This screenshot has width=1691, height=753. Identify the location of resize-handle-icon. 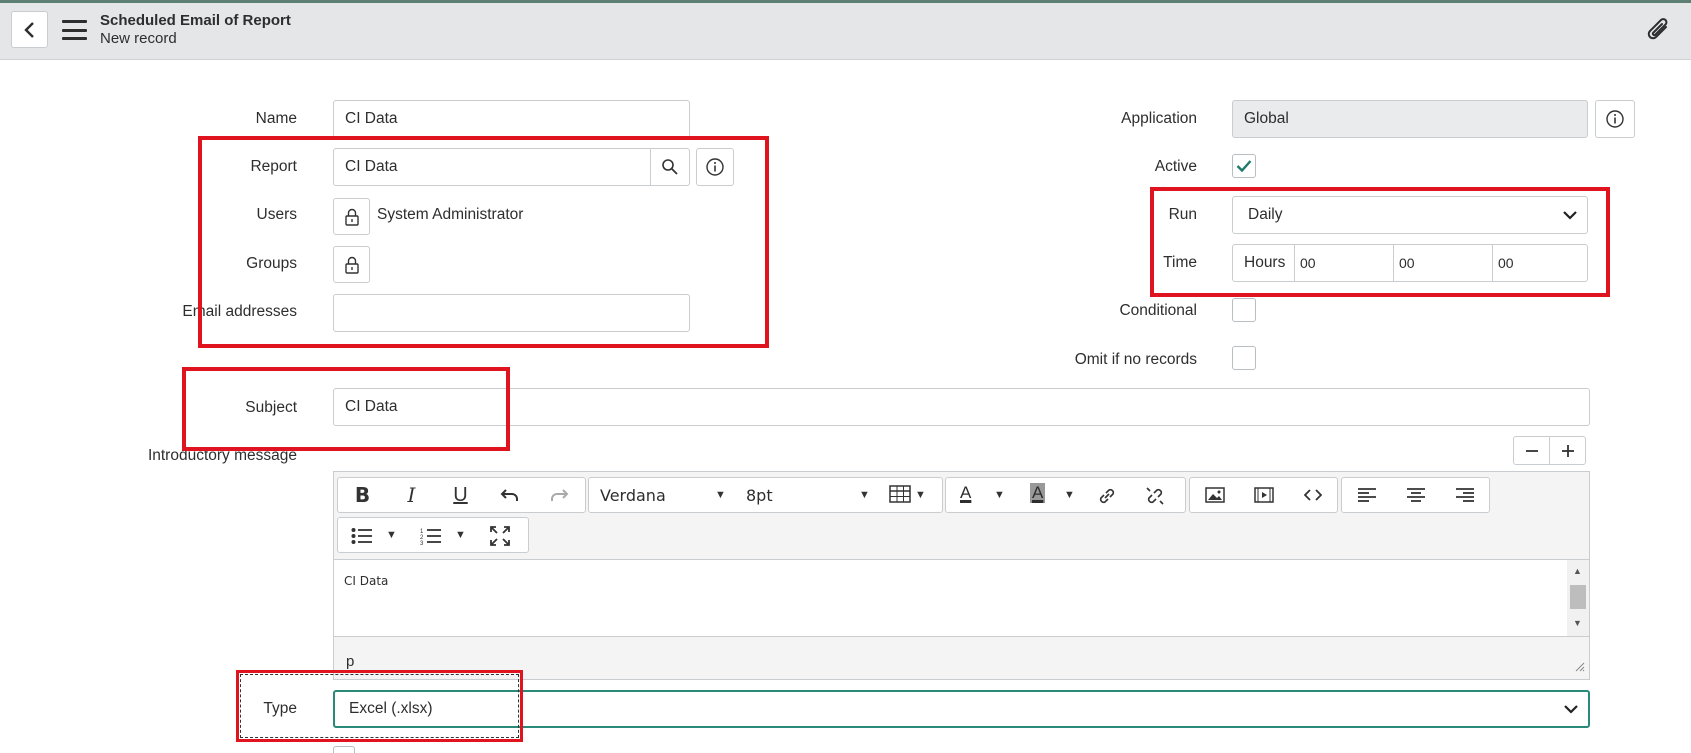
(1580, 667).